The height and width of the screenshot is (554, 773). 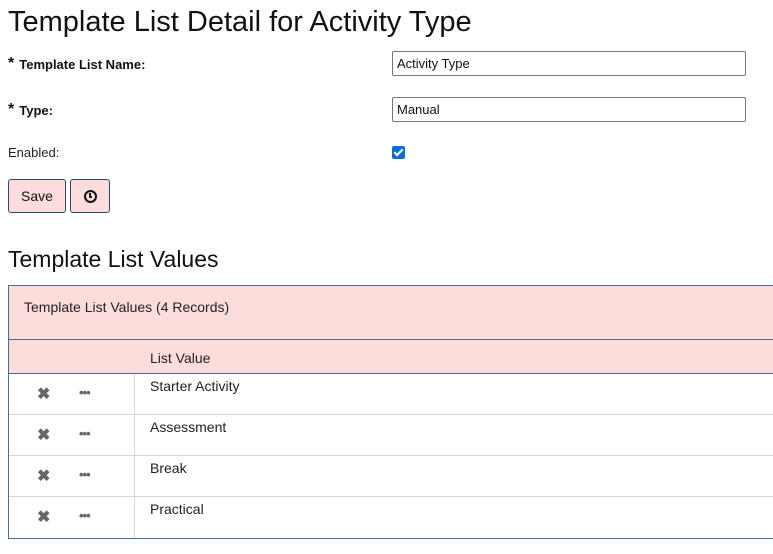 I want to click on type-label: * Type:, so click(x=30, y=109).